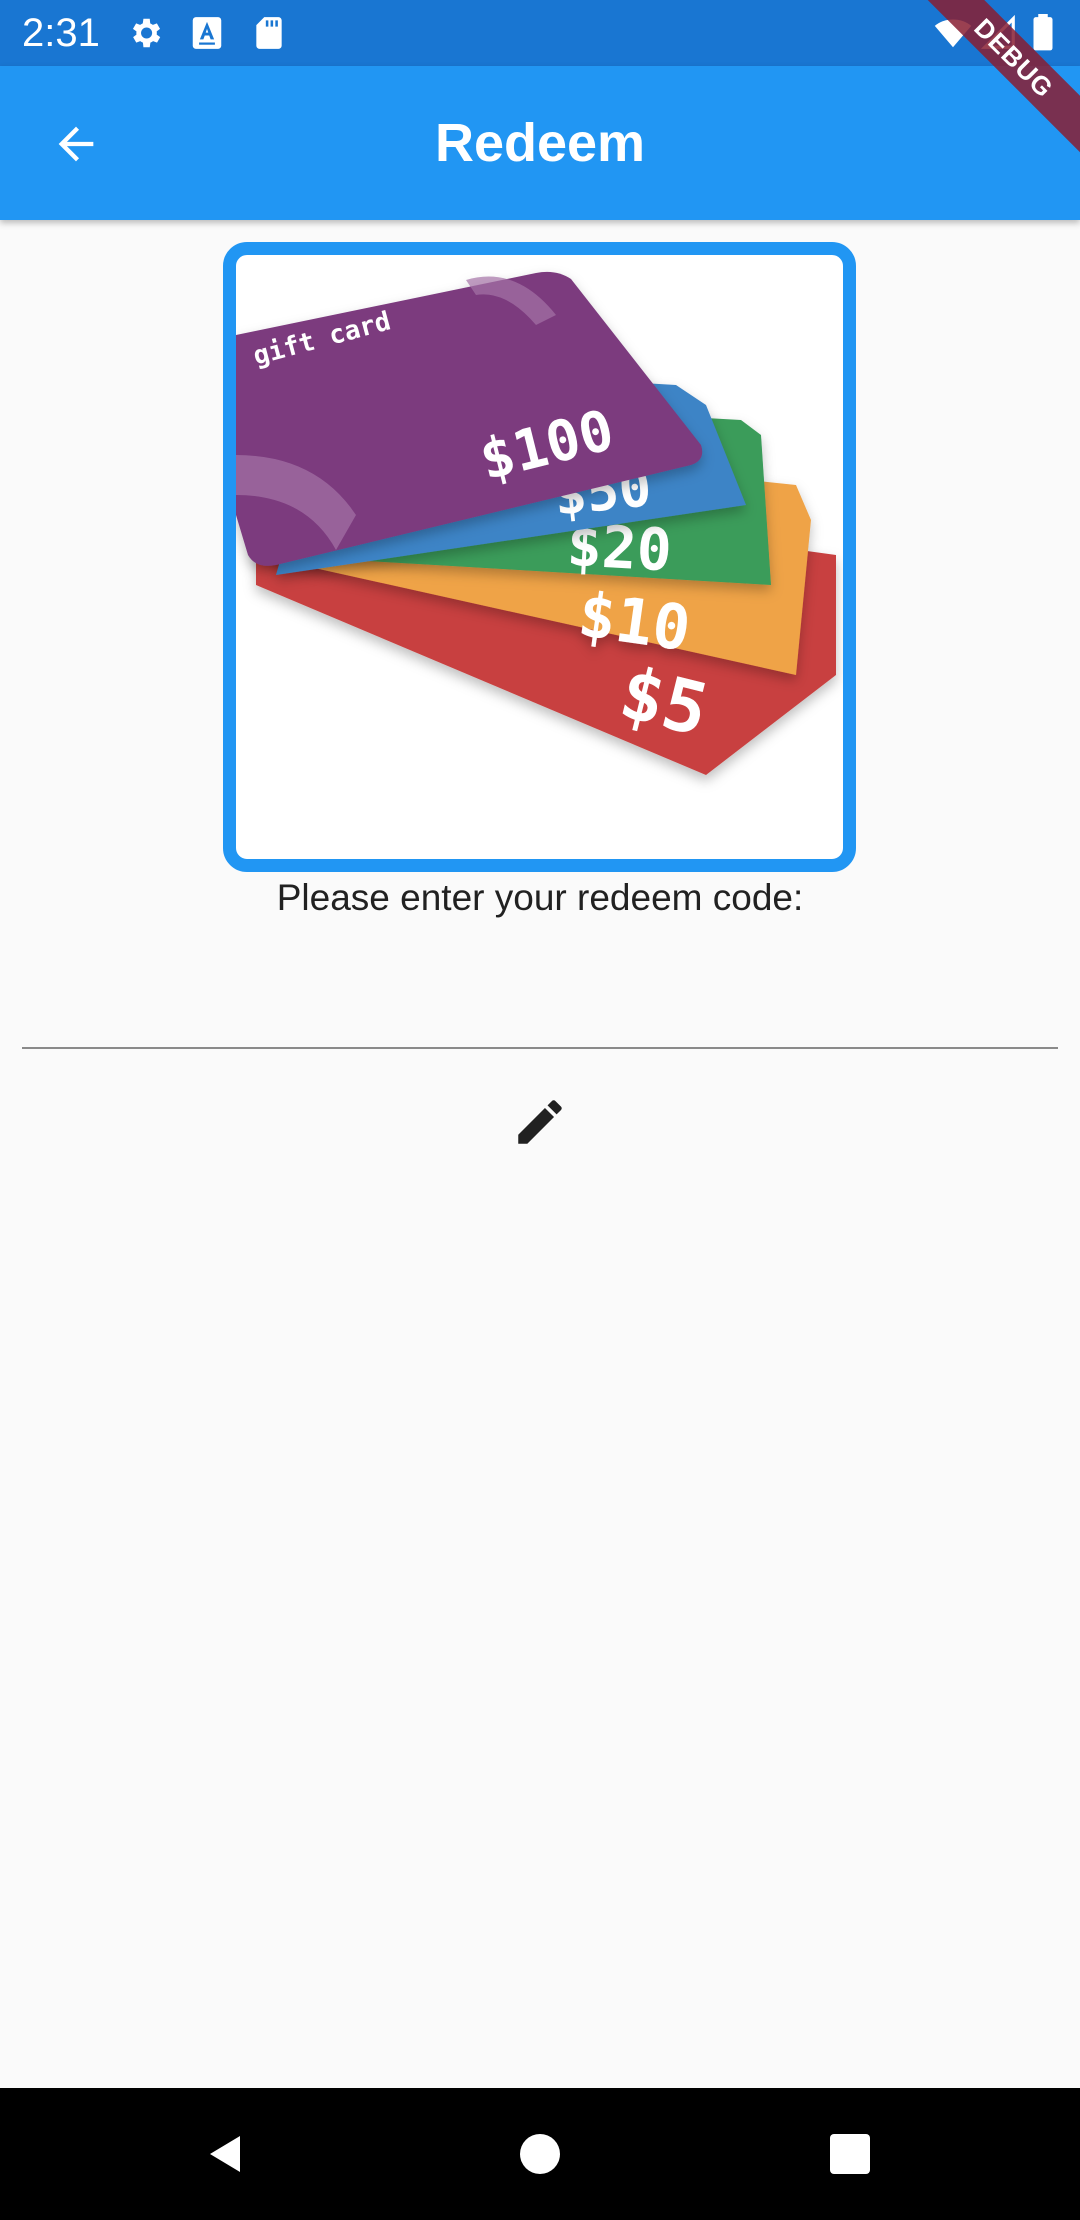 The width and height of the screenshot is (1080, 2220). I want to click on gear-icon, so click(145, 33).